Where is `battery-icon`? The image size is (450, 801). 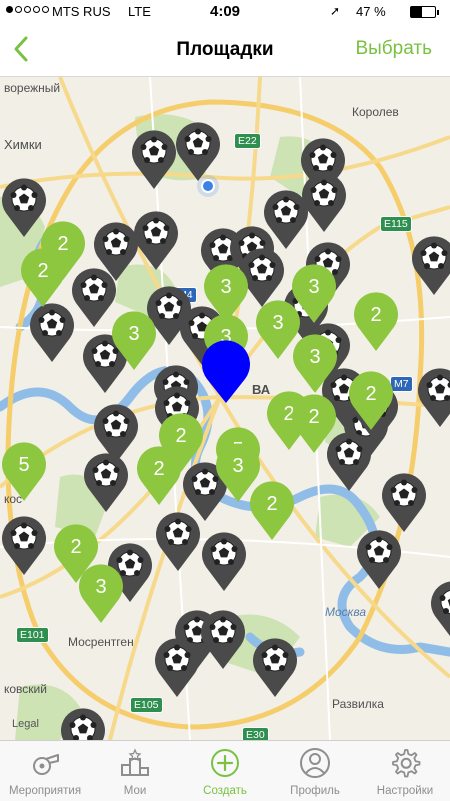
battery-icon is located at coordinates (423, 12).